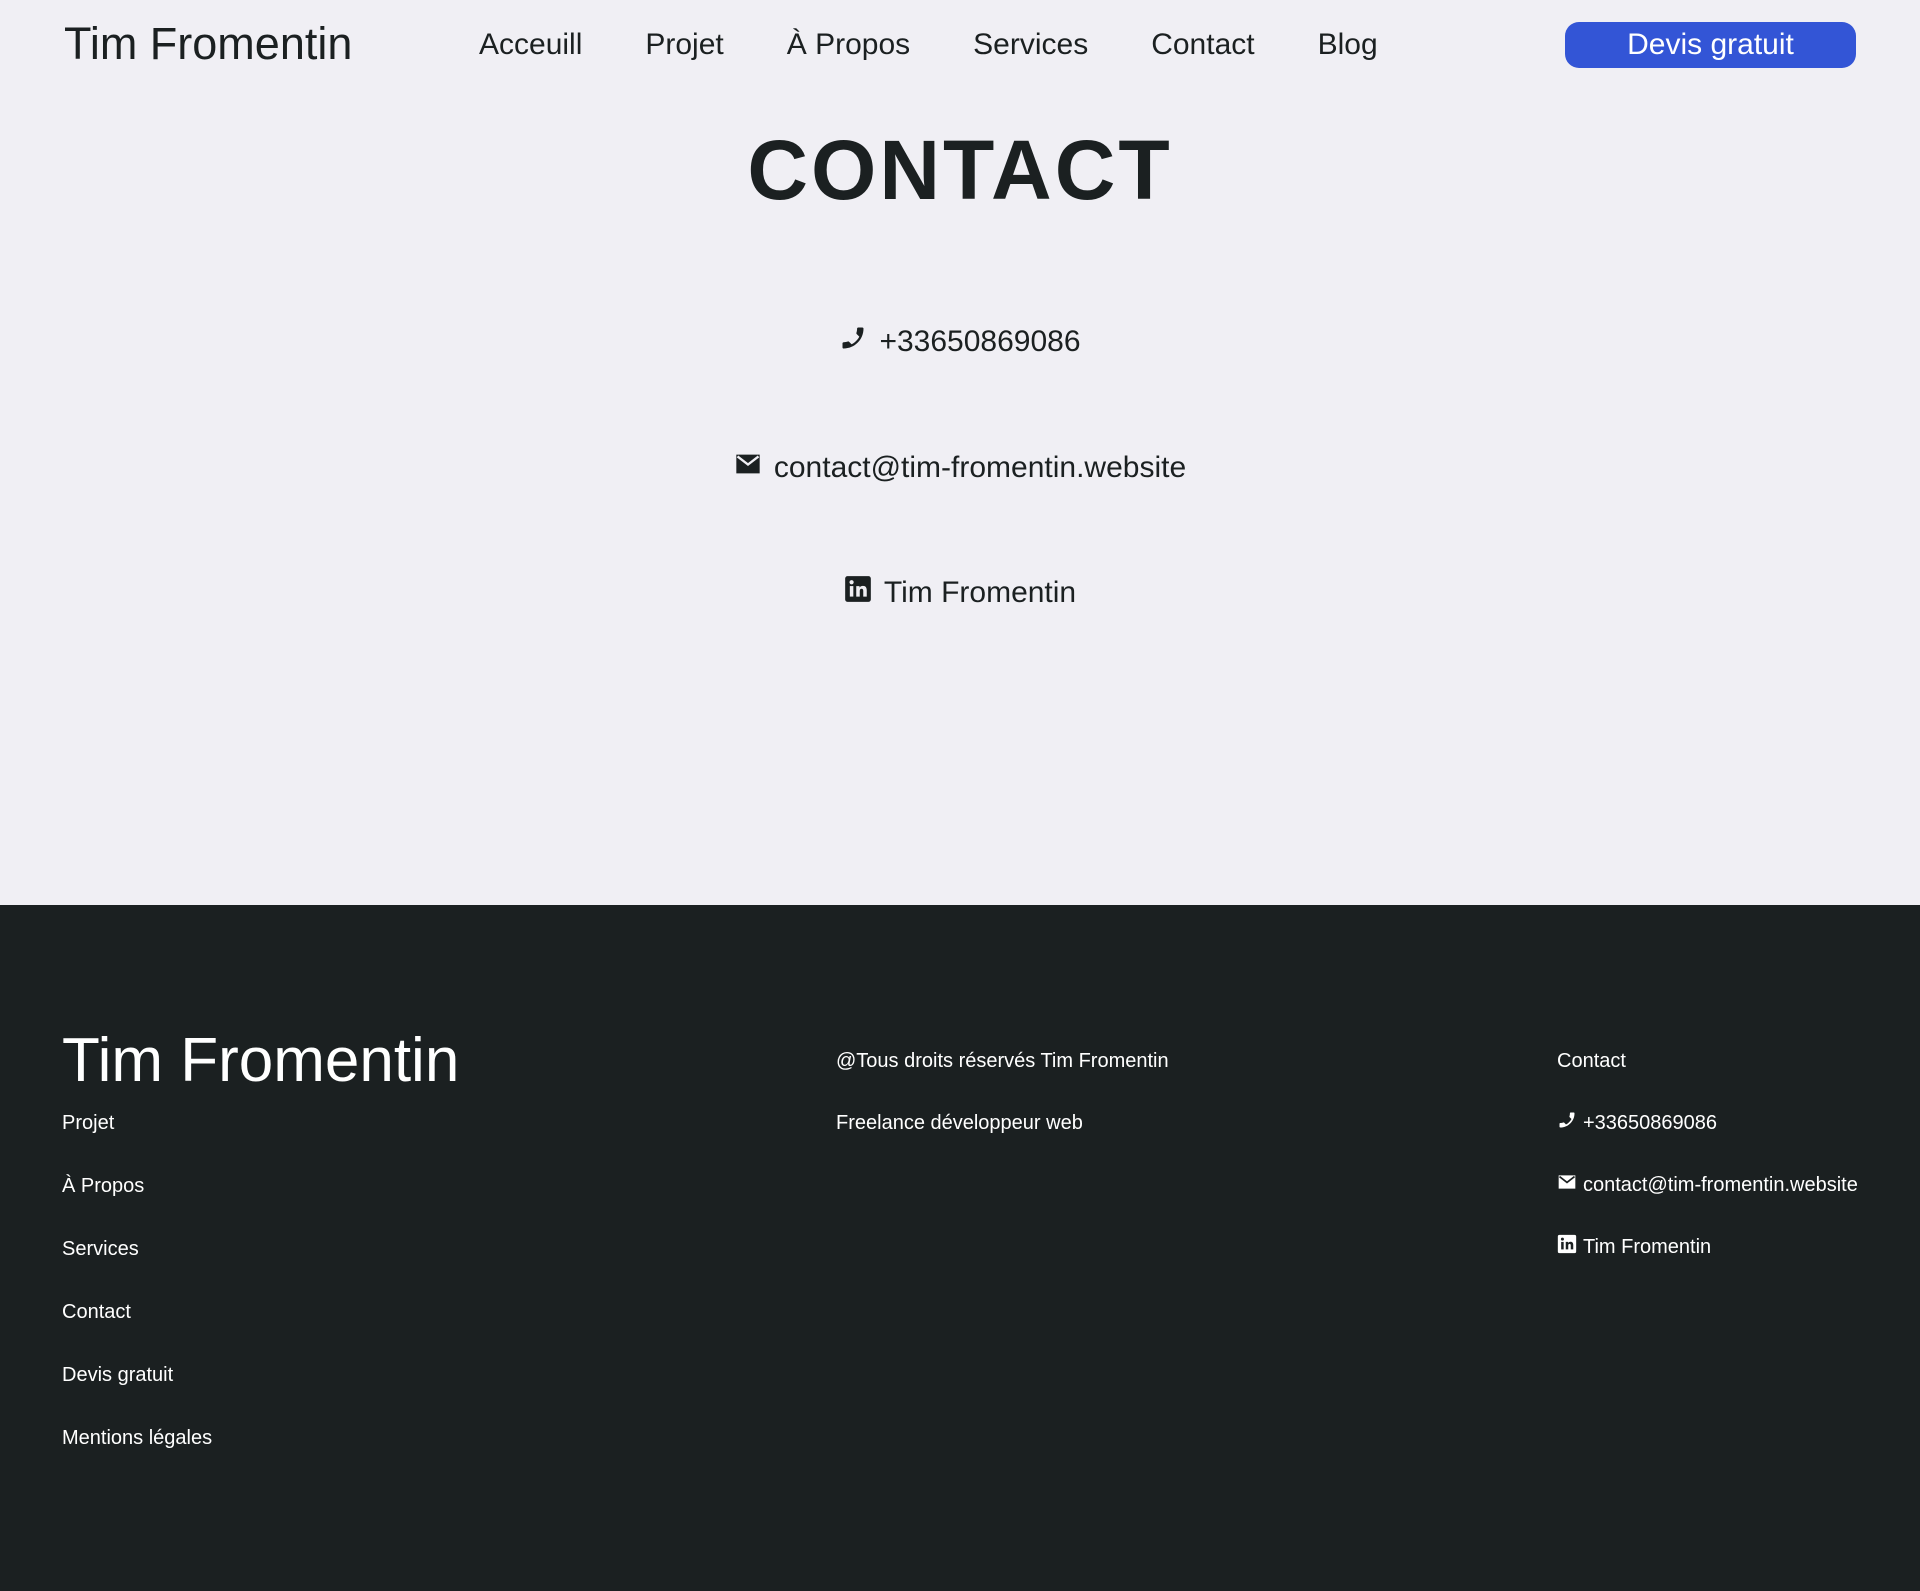  I want to click on contact-phone-link: +33650869086, so click(960, 342).